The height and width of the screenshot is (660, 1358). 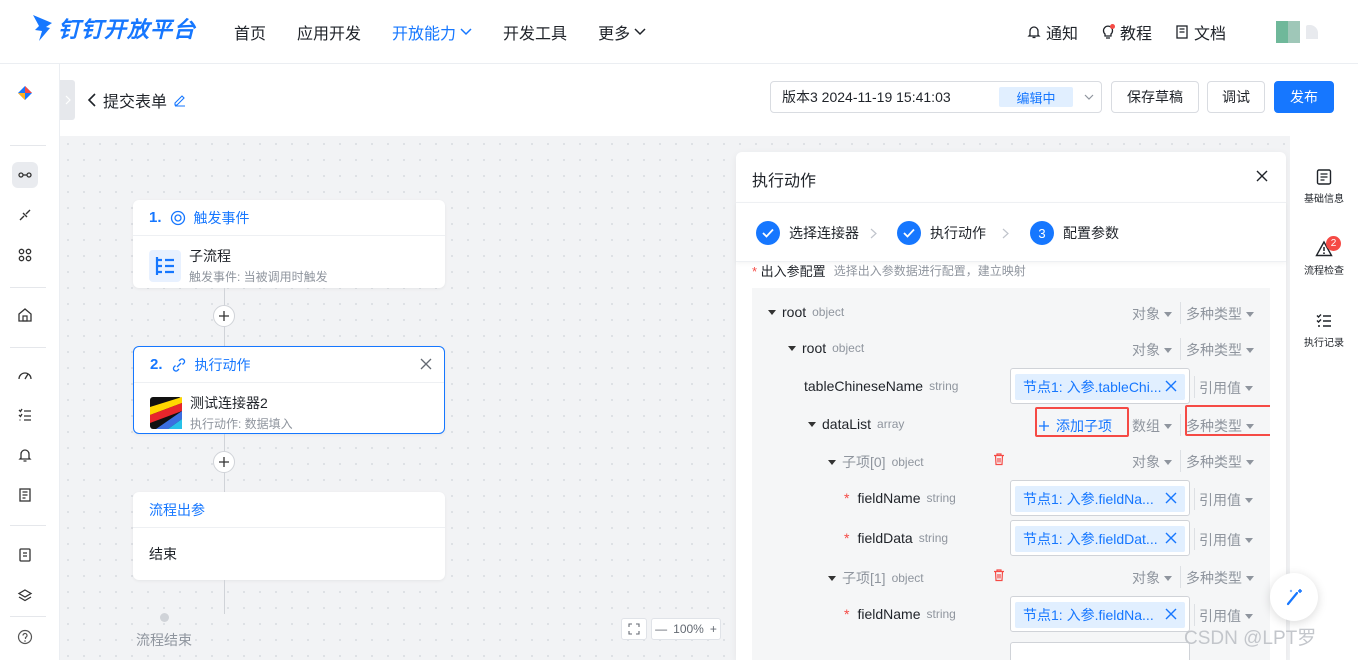 What do you see at coordinates (289, 244) in the screenshot?
I see `trigger-node: 1. 触发事件 子流程 触发事件: 当被调用时触发` at bounding box center [289, 244].